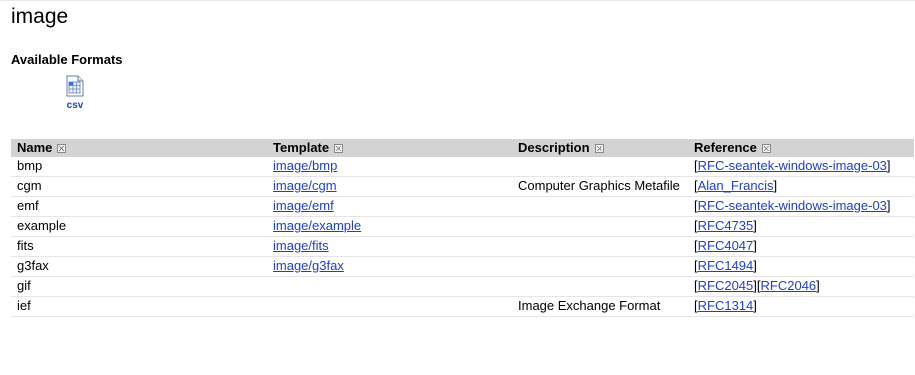  Describe the element at coordinates (801, 246) in the screenshot. I see `cell-reference: [RFC4047]` at that location.